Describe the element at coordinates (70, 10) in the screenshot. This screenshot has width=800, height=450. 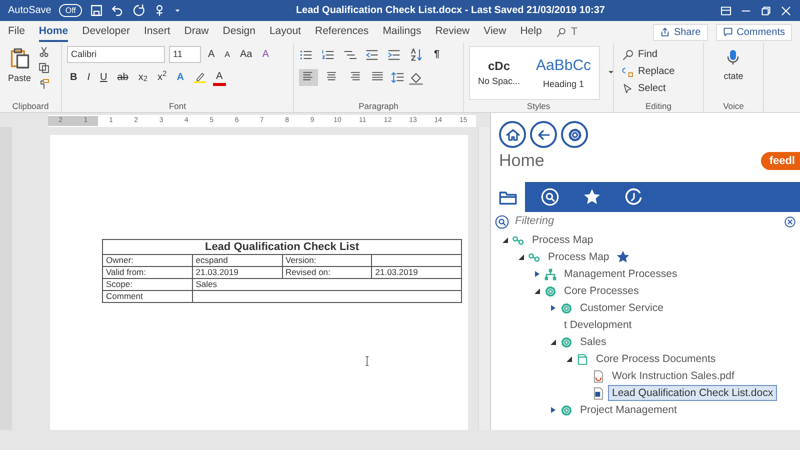
I see `autosave-toggle: Off` at that location.